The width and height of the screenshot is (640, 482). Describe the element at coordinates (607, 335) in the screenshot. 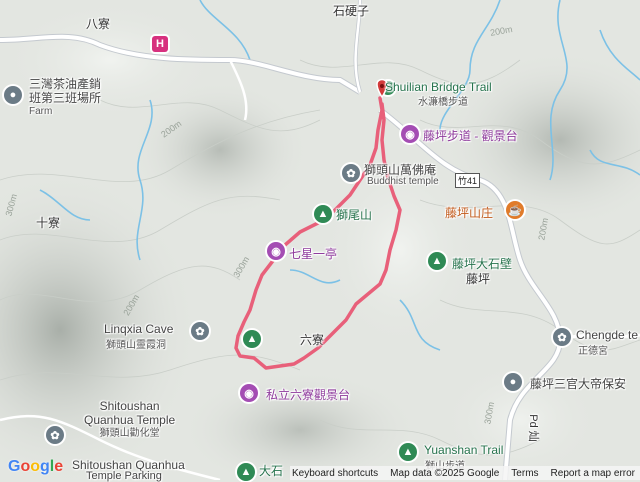

I see `poi-chengde: Chengde te` at that location.